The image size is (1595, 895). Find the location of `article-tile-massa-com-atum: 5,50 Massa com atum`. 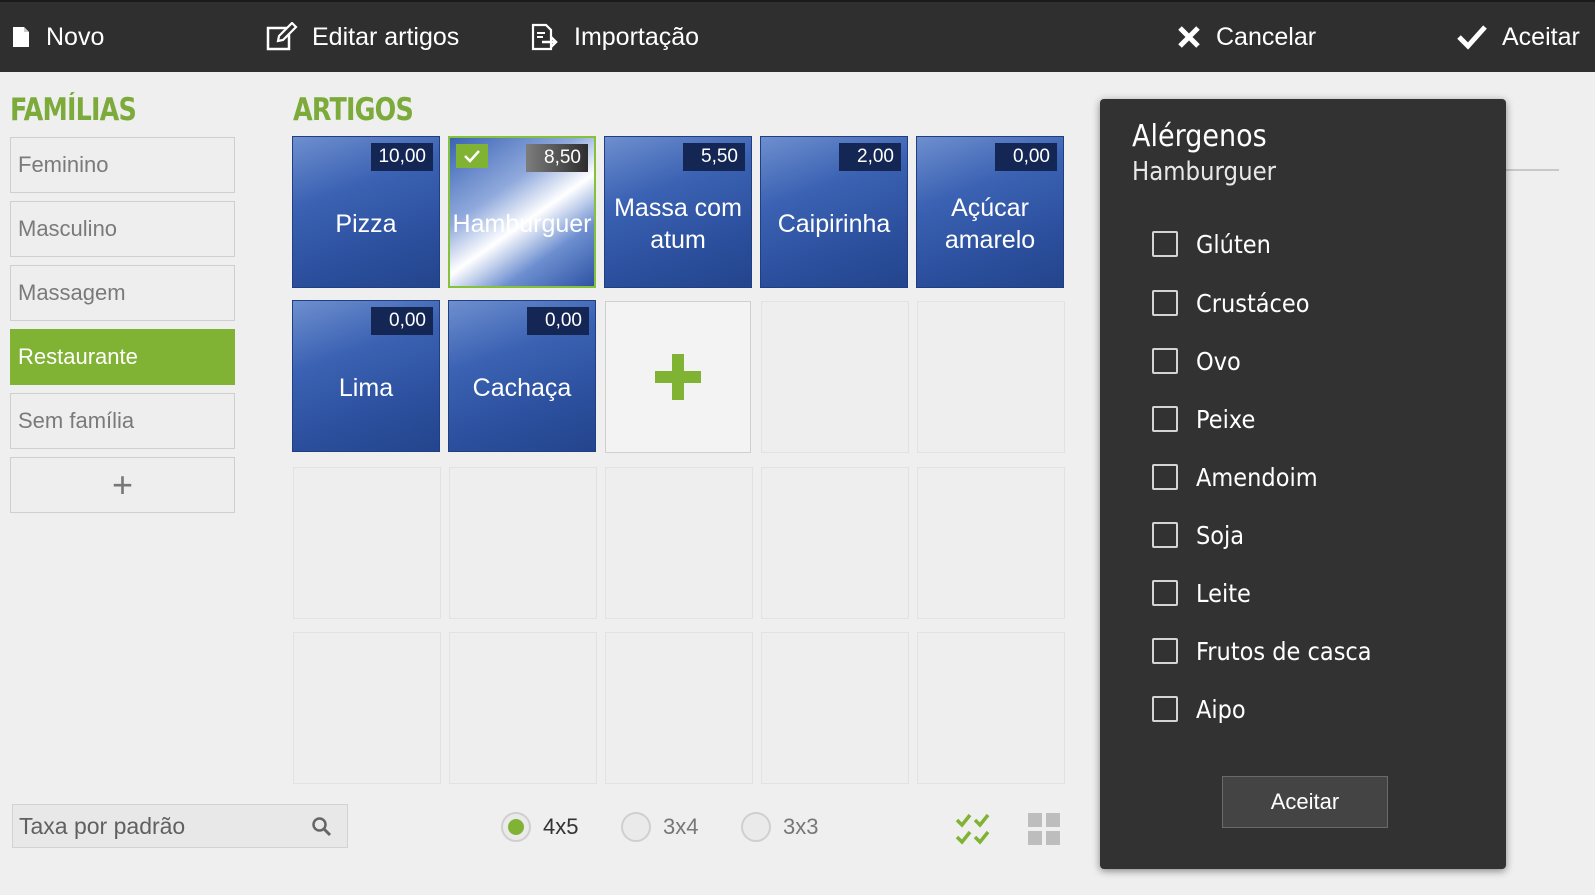

article-tile-massa-com-atum: 5,50 Massa com atum is located at coordinates (678, 212).